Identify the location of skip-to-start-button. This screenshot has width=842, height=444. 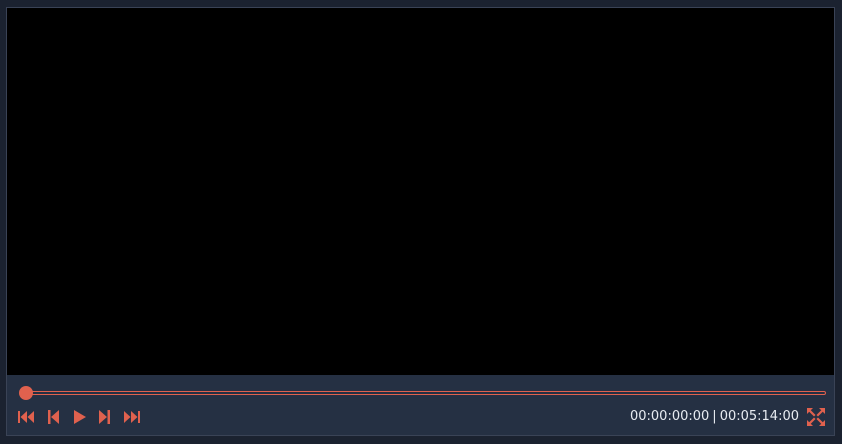
(27, 417).